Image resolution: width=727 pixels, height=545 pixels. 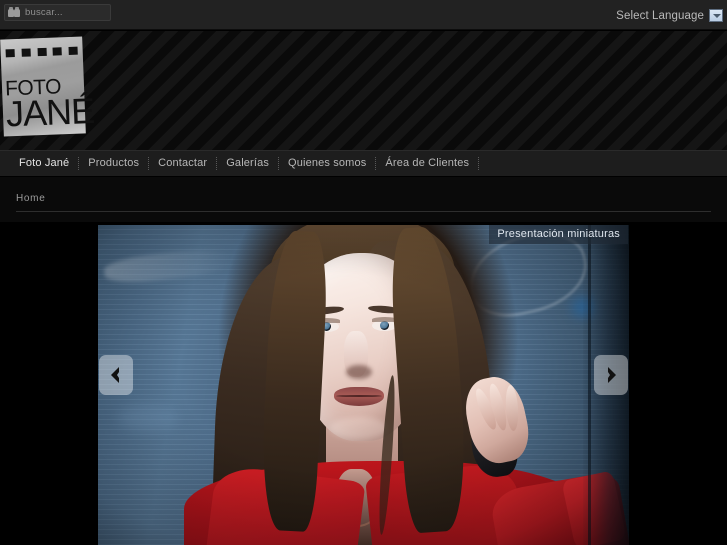 What do you see at coordinates (678, 385) in the screenshot?
I see `stage-right-filler` at bounding box center [678, 385].